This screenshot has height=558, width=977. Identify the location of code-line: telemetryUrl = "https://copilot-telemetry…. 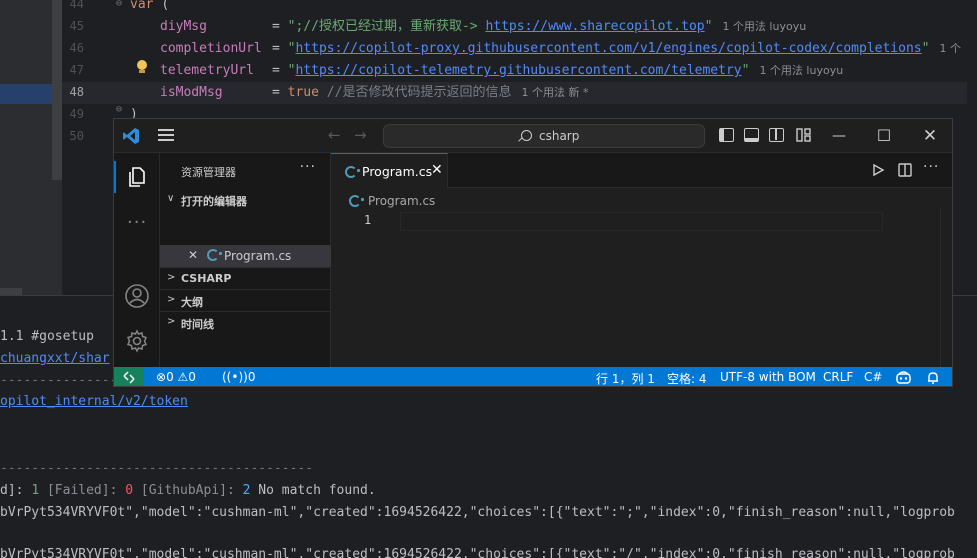
(568, 71).